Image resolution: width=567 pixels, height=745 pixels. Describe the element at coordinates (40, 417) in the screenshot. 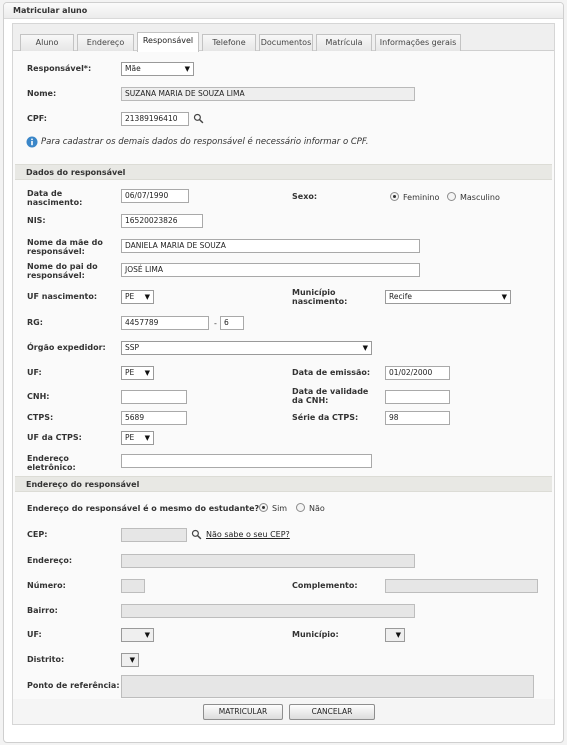

I see `ctps-label: CTPS:` at that location.